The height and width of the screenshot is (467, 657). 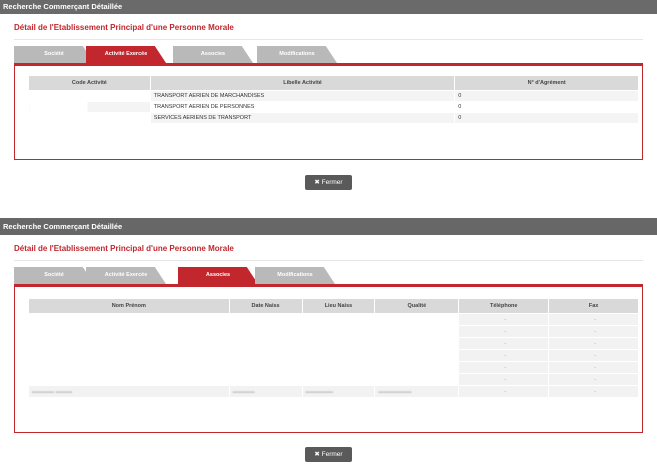 I want to click on table-row: SERVICES AERIENS DE TRANSPORT 0, so click(x=333, y=118).